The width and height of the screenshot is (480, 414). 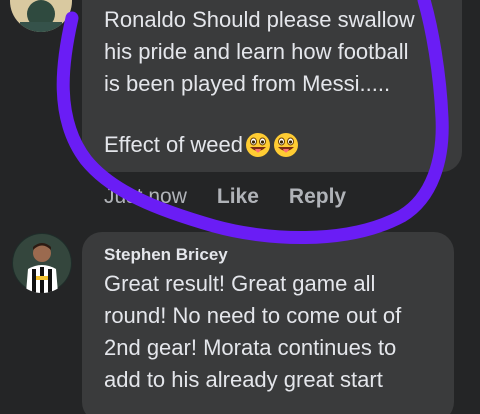 What do you see at coordinates (166, 255) in the screenshot?
I see `comment-author: Stephen Bricey` at bounding box center [166, 255].